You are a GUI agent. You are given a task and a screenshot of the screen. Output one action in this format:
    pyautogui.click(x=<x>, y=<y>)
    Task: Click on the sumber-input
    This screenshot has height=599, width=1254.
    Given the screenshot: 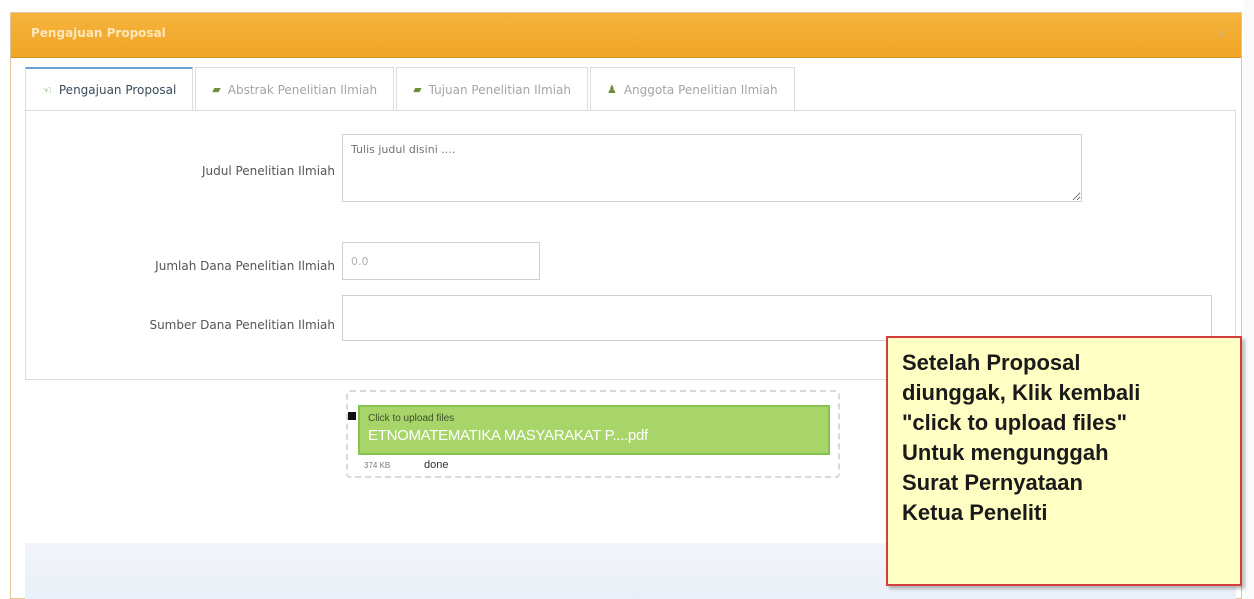 What is the action you would take?
    pyautogui.click(x=777, y=318)
    